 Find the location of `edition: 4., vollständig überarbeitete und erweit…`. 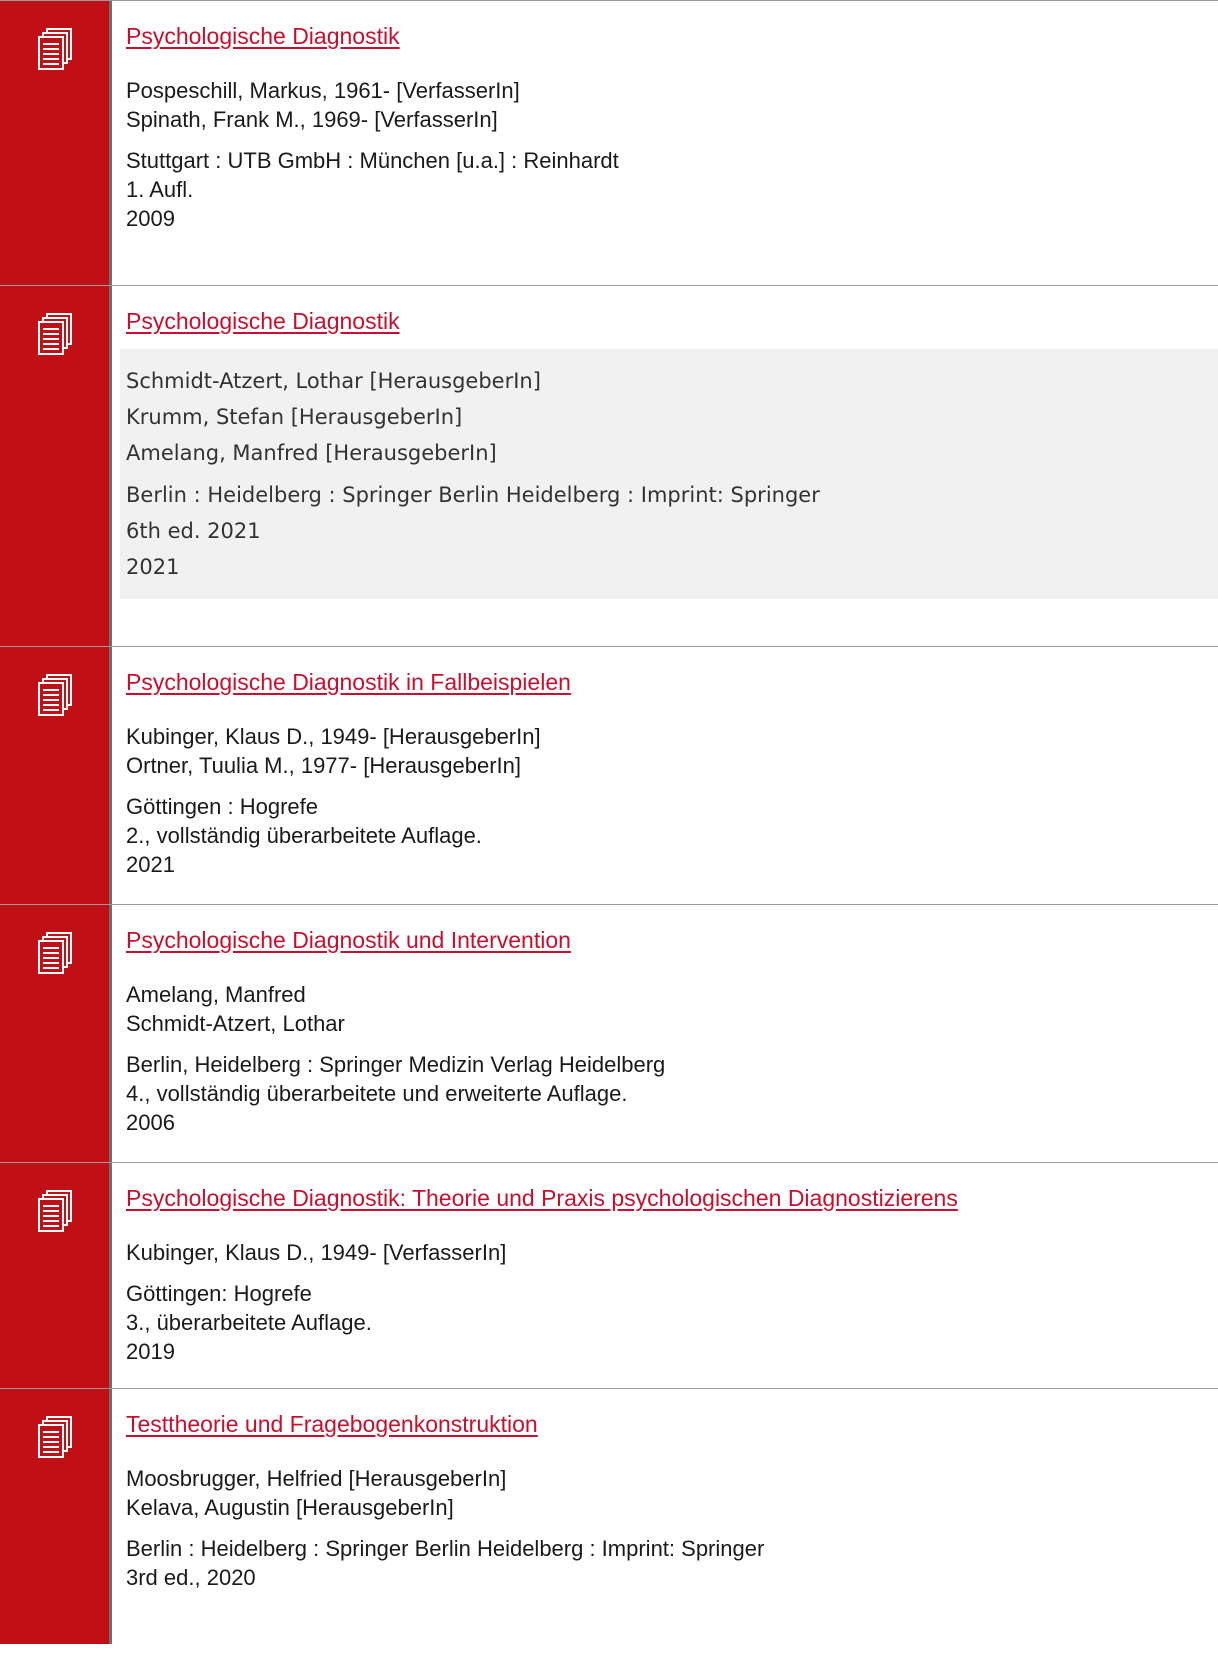

edition: 4., vollständig überarbeitete und erweit… is located at coordinates (377, 1093).